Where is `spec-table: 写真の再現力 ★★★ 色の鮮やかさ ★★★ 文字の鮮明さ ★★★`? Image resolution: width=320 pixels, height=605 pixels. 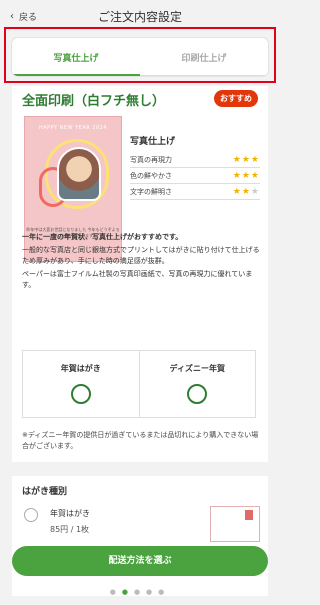 spec-table: 写真の再現力 ★★★ 色の鮮やかさ ★★★ 文字の鮮明さ ★★★ is located at coordinates (195, 176).